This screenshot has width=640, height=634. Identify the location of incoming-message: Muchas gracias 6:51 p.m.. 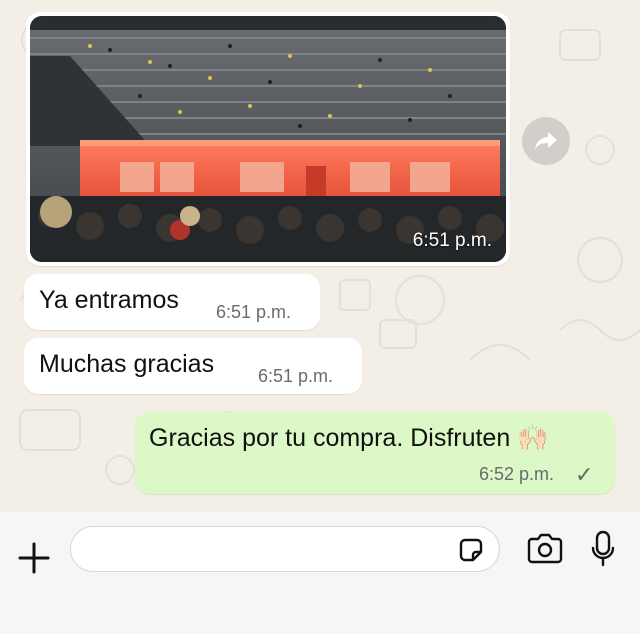
(193, 366).